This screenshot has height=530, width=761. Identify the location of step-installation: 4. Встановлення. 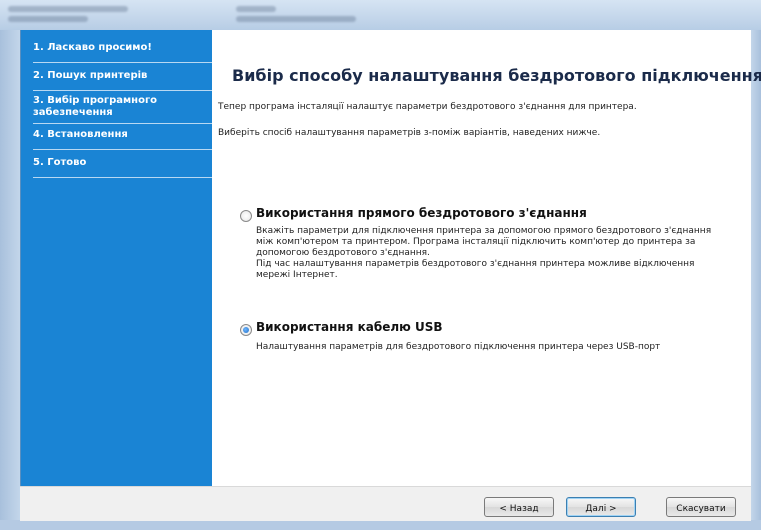
(80, 134).